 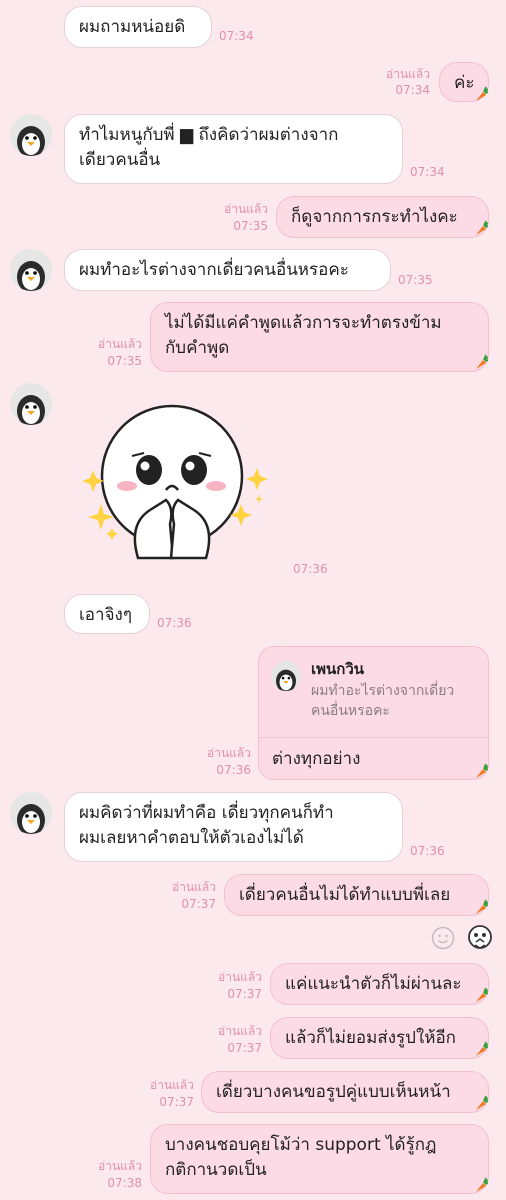 What do you see at coordinates (138, 27) in the screenshot?
I see `message-bubble: ผมถามหน่อยดิ` at bounding box center [138, 27].